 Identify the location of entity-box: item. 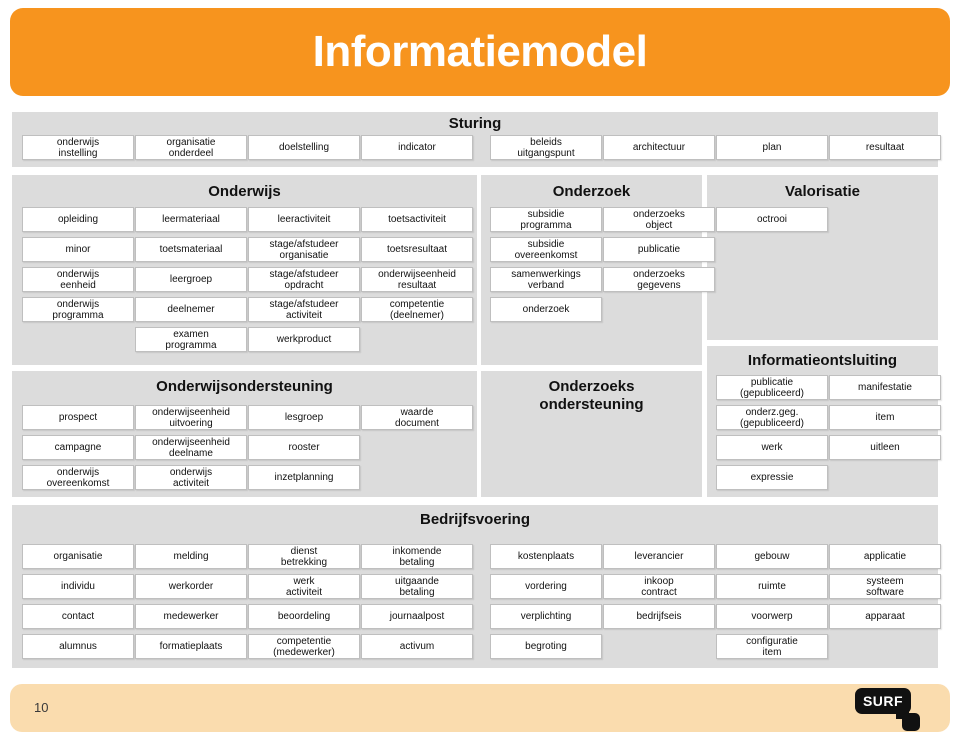
(885, 417).